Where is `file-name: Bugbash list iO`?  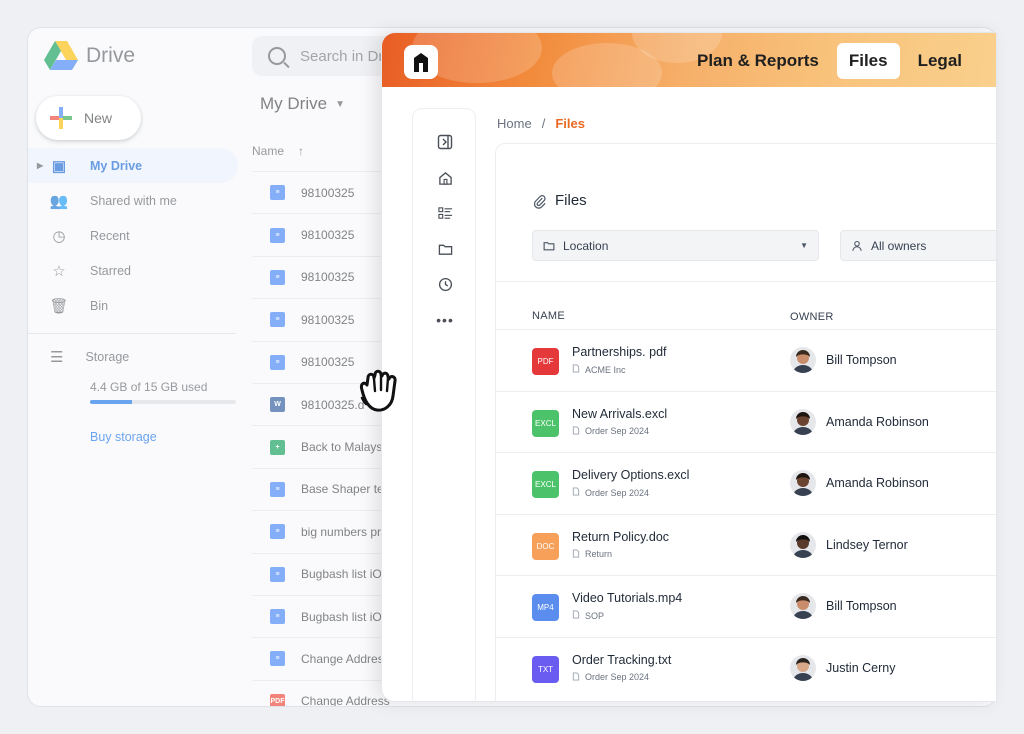 file-name: Bugbash list iO is located at coordinates (341, 616).